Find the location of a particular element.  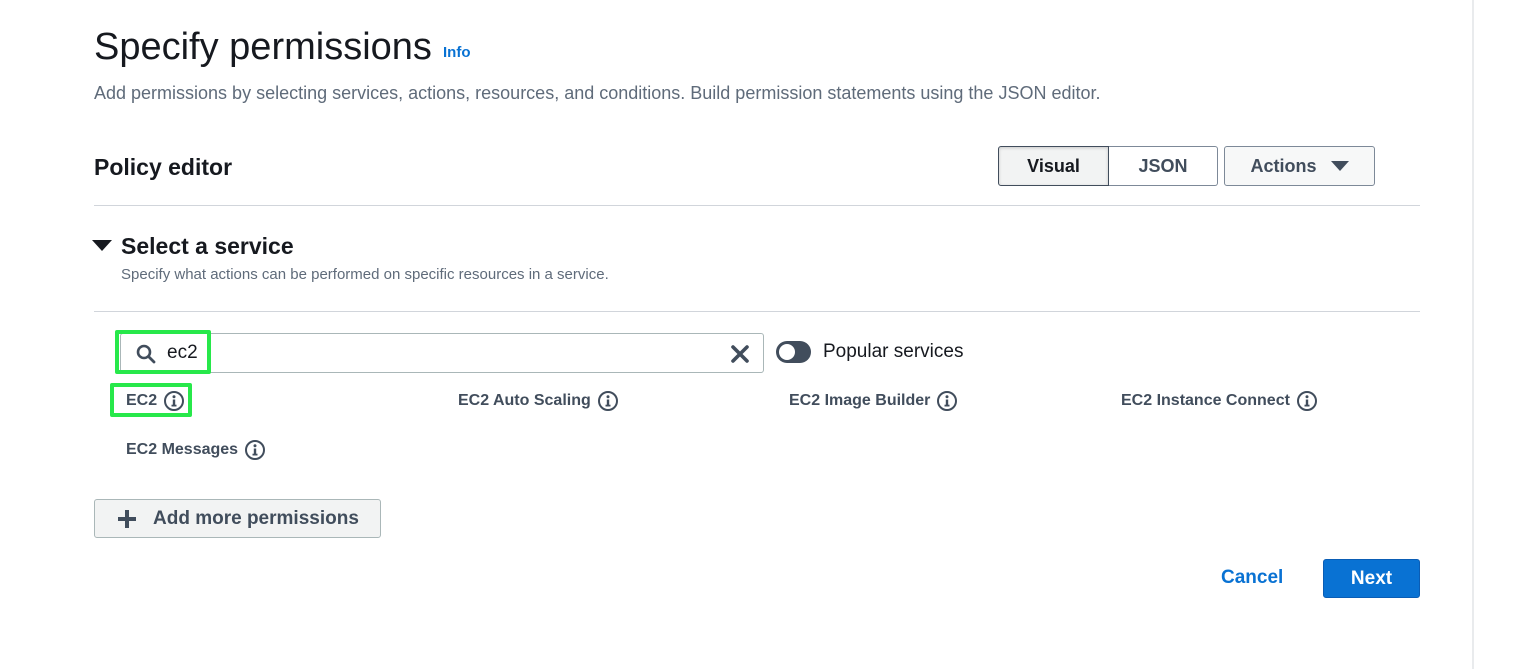

service-option-ec2-messages: EC2 Messages is located at coordinates (196, 450).